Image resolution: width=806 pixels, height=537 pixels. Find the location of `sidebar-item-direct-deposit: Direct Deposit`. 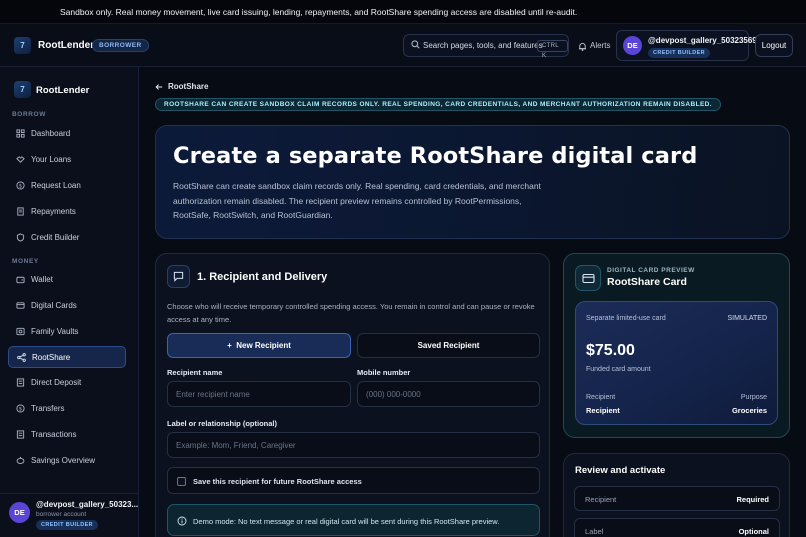

sidebar-item-direct-deposit: Direct Deposit is located at coordinates (67, 383).